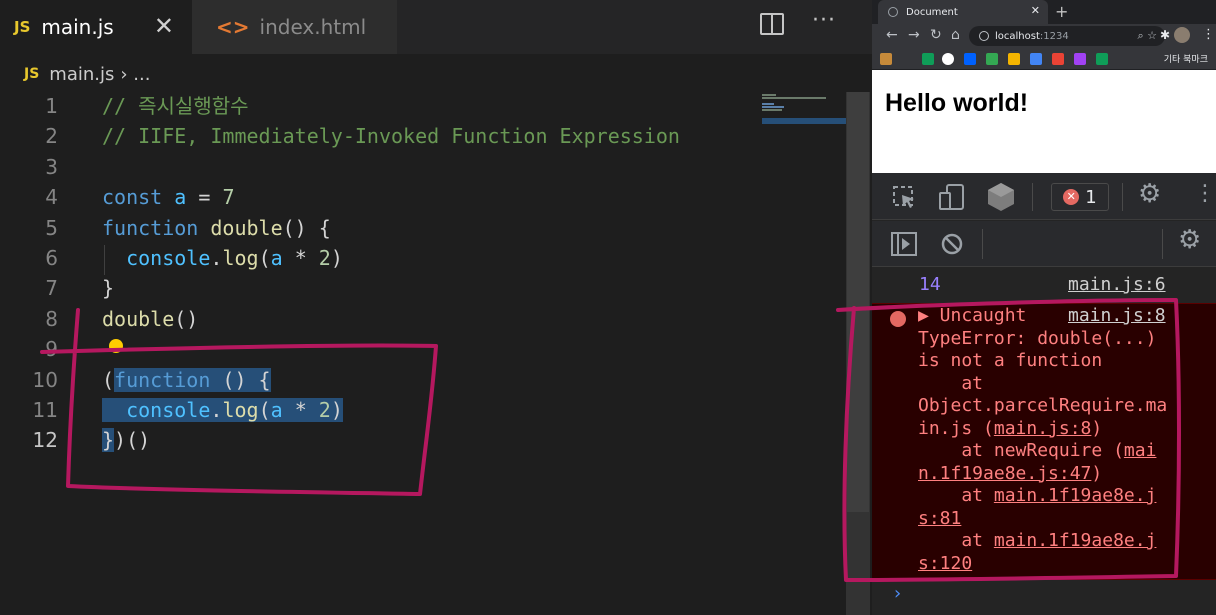 The image size is (1216, 615). I want to click on function-name-token: double, so click(246, 227).